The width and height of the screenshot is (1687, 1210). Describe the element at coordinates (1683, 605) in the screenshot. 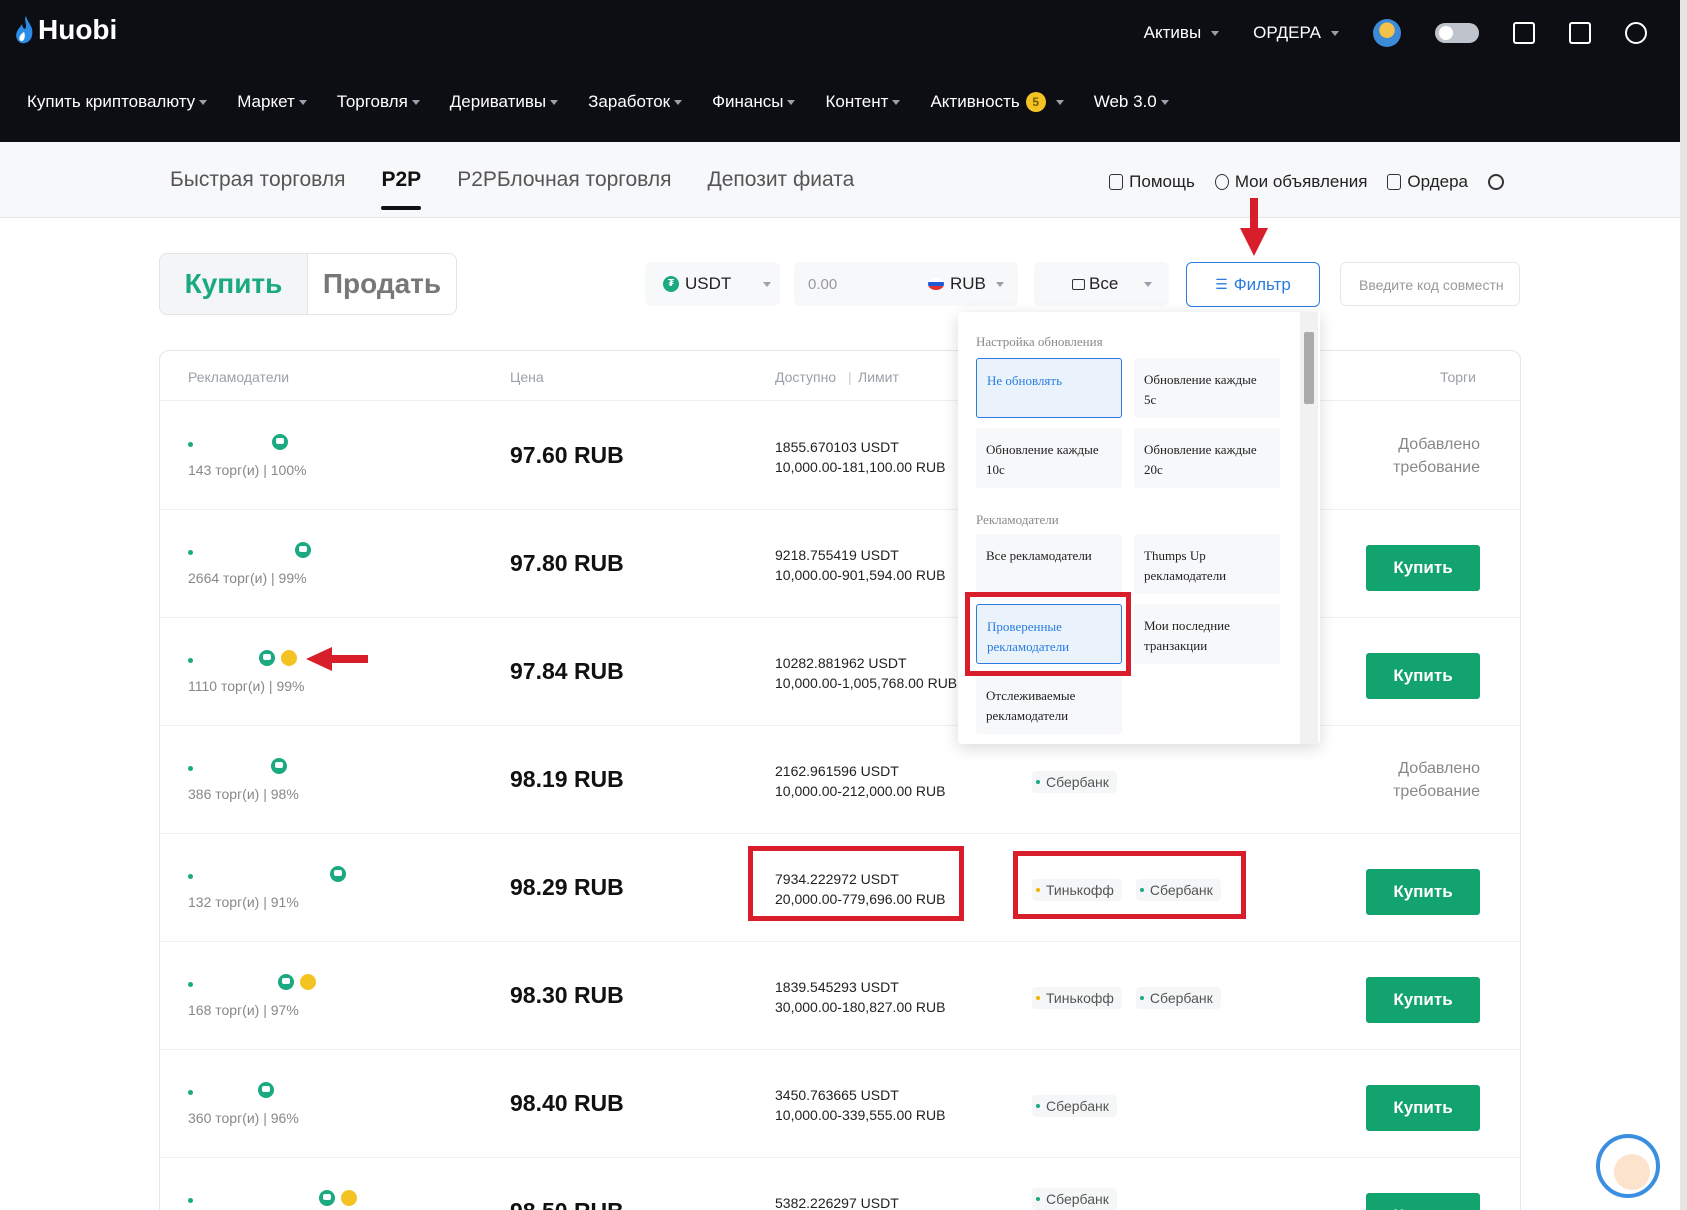

I see `page-scrollbar` at that location.